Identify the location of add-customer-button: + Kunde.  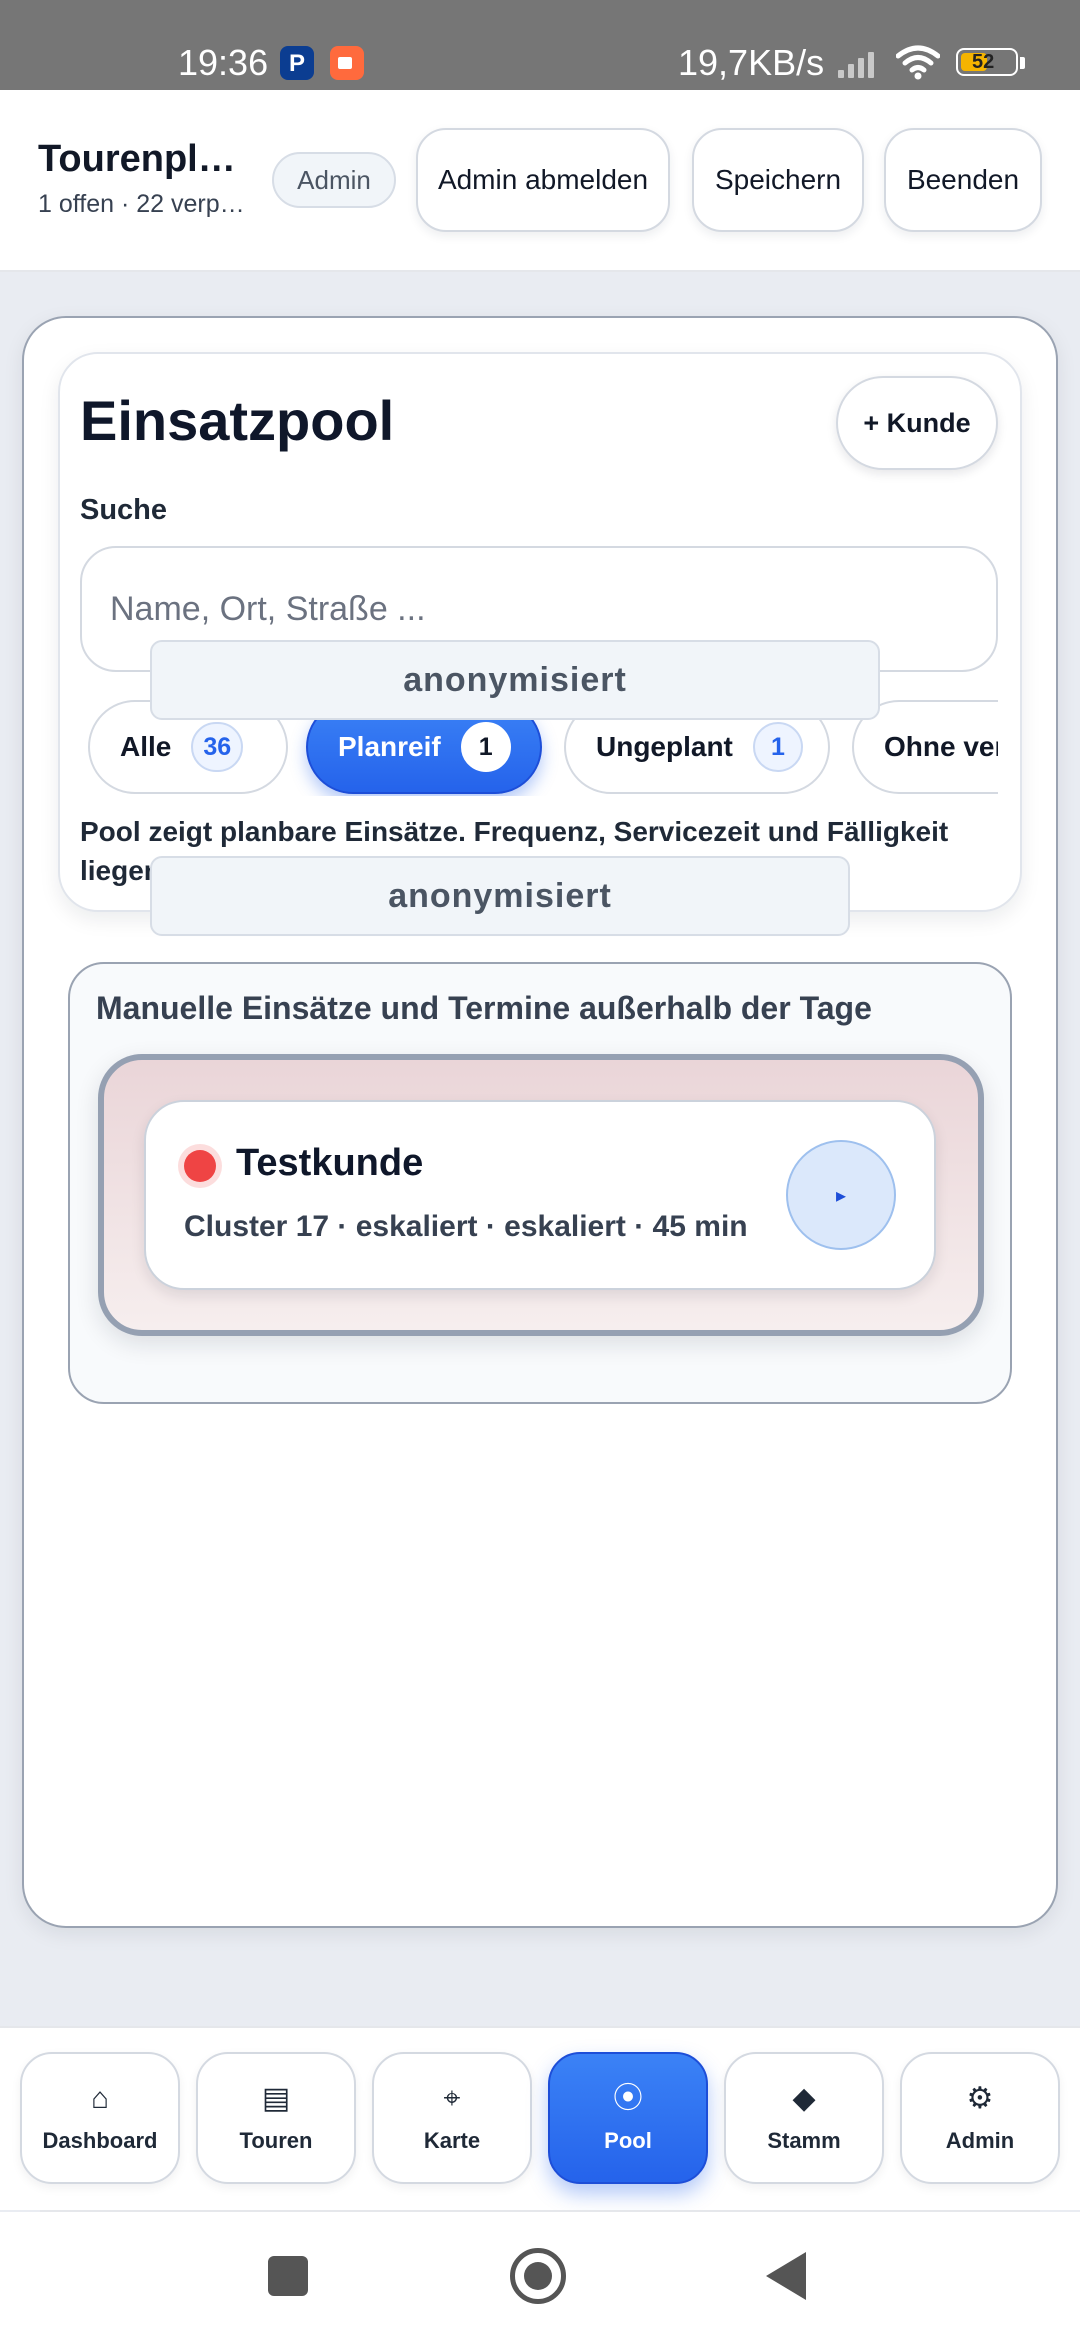
(917, 423).